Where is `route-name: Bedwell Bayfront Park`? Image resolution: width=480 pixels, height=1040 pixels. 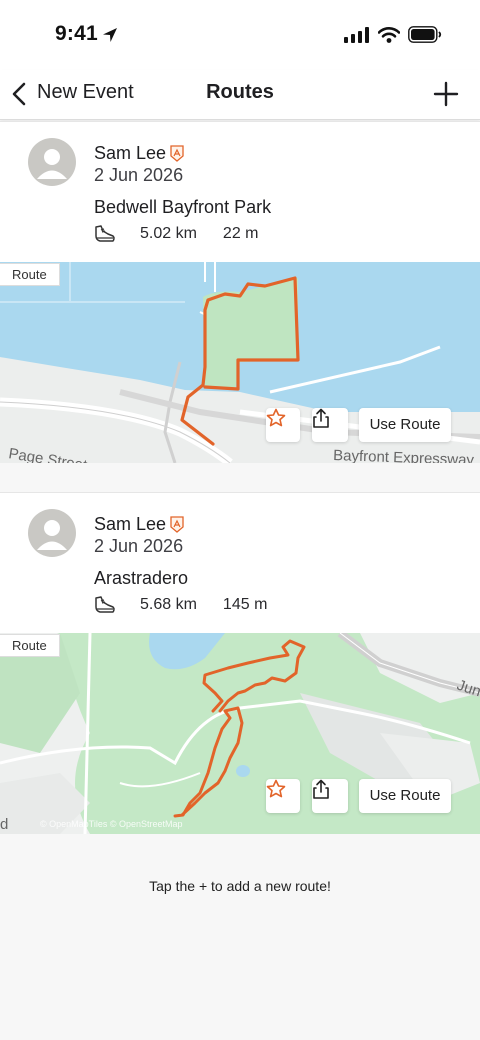
route-name: Bedwell Bayfront Park is located at coordinates (183, 207).